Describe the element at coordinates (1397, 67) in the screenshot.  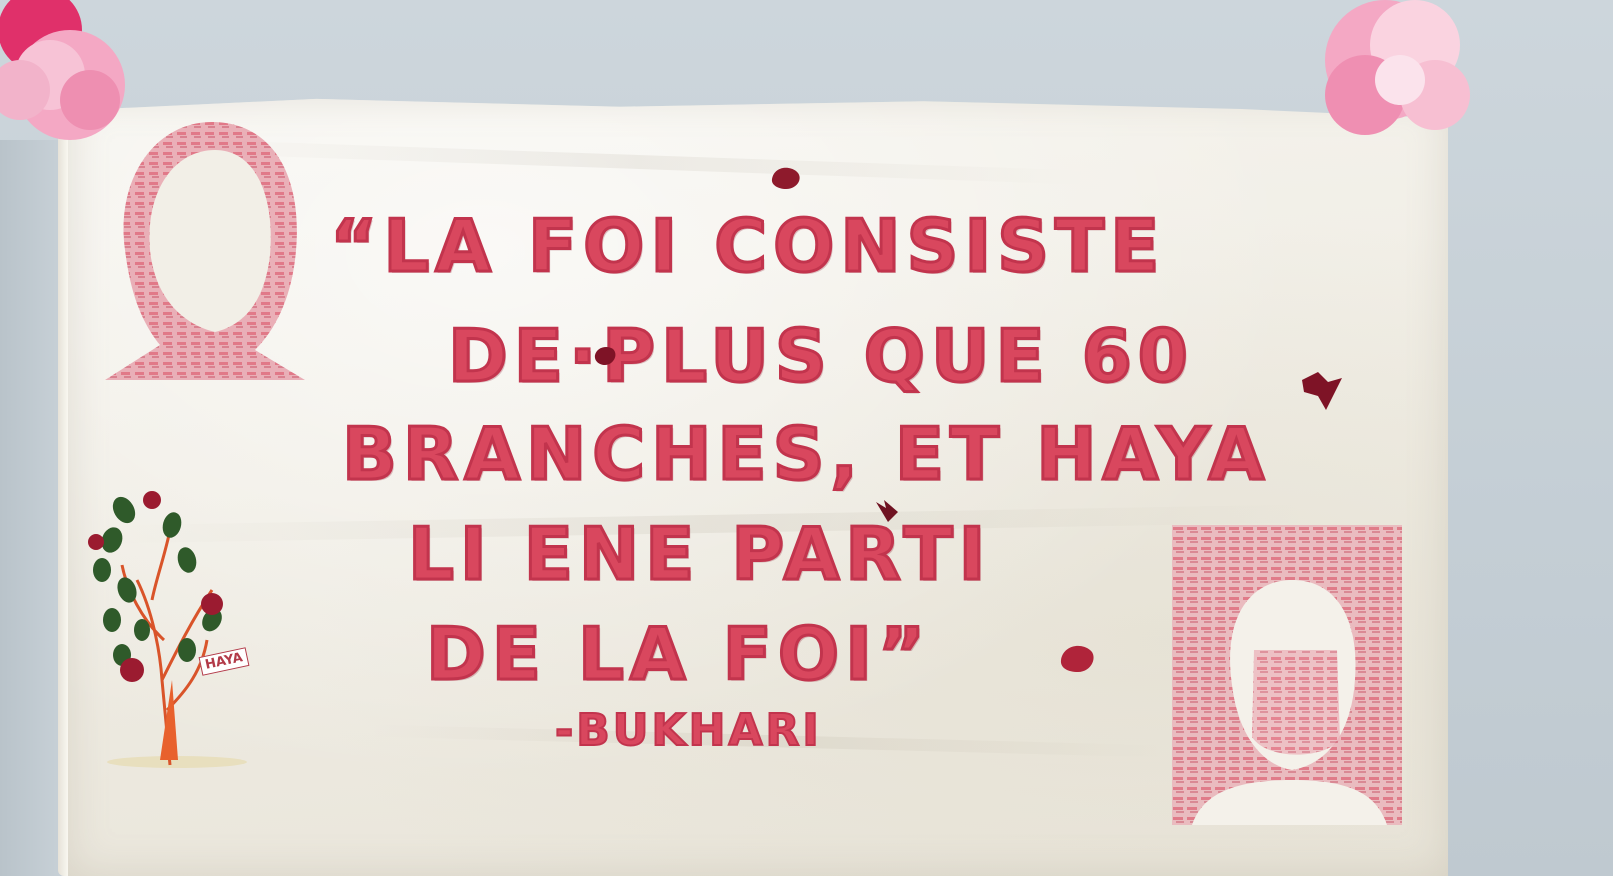
I see `paper-flower-right` at that location.